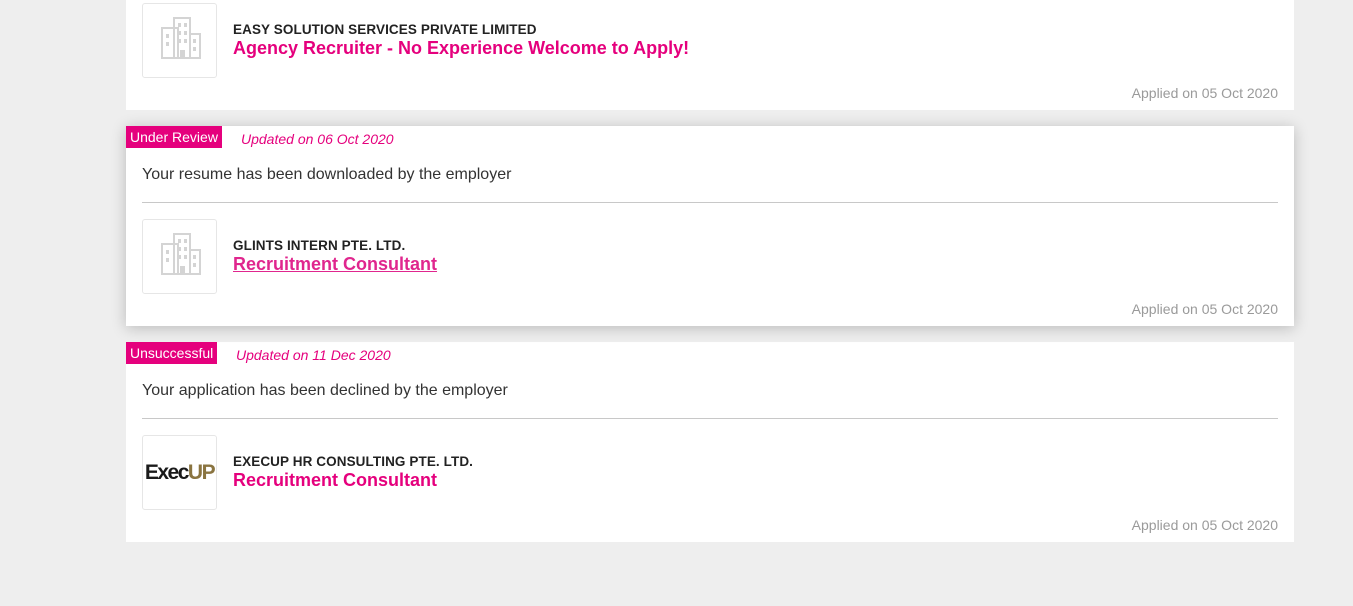  Describe the element at coordinates (313, 355) in the screenshot. I see `status-updated-date: Updated on 11 Dec 2020` at that location.